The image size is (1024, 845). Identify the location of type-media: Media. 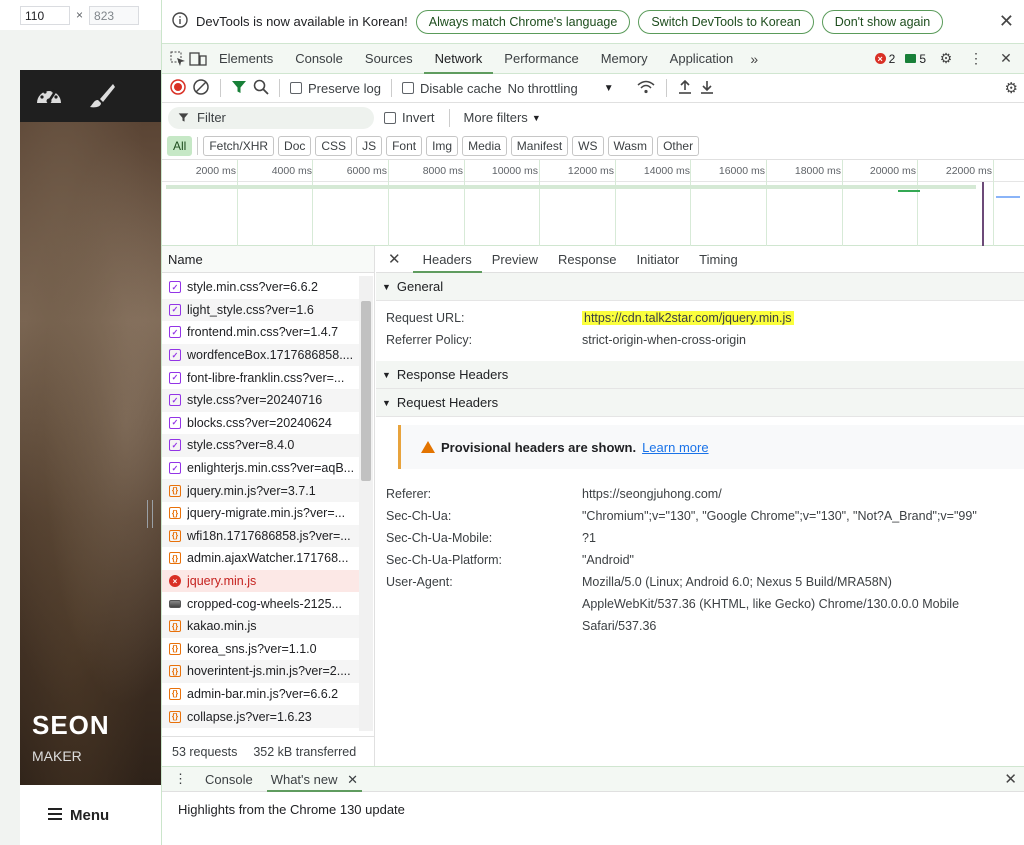
(484, 145).